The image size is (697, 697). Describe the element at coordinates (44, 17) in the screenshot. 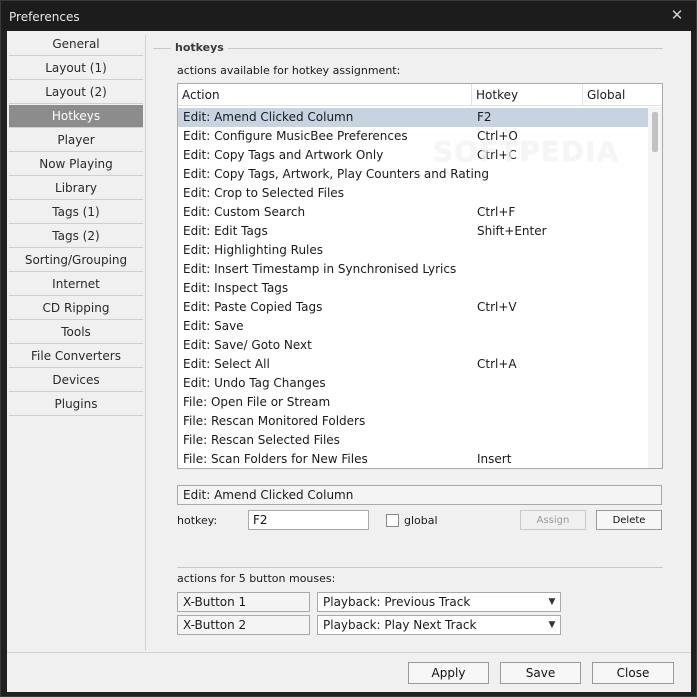

I see `window-title: Preferences` at that location.